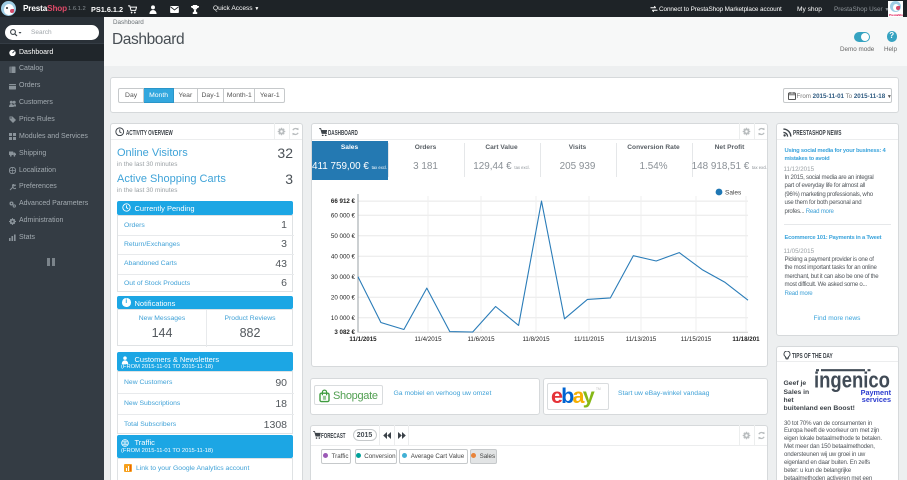 The image size is (907, 480). I want to click on svg-text: 11/18/201, so click(746, 339).